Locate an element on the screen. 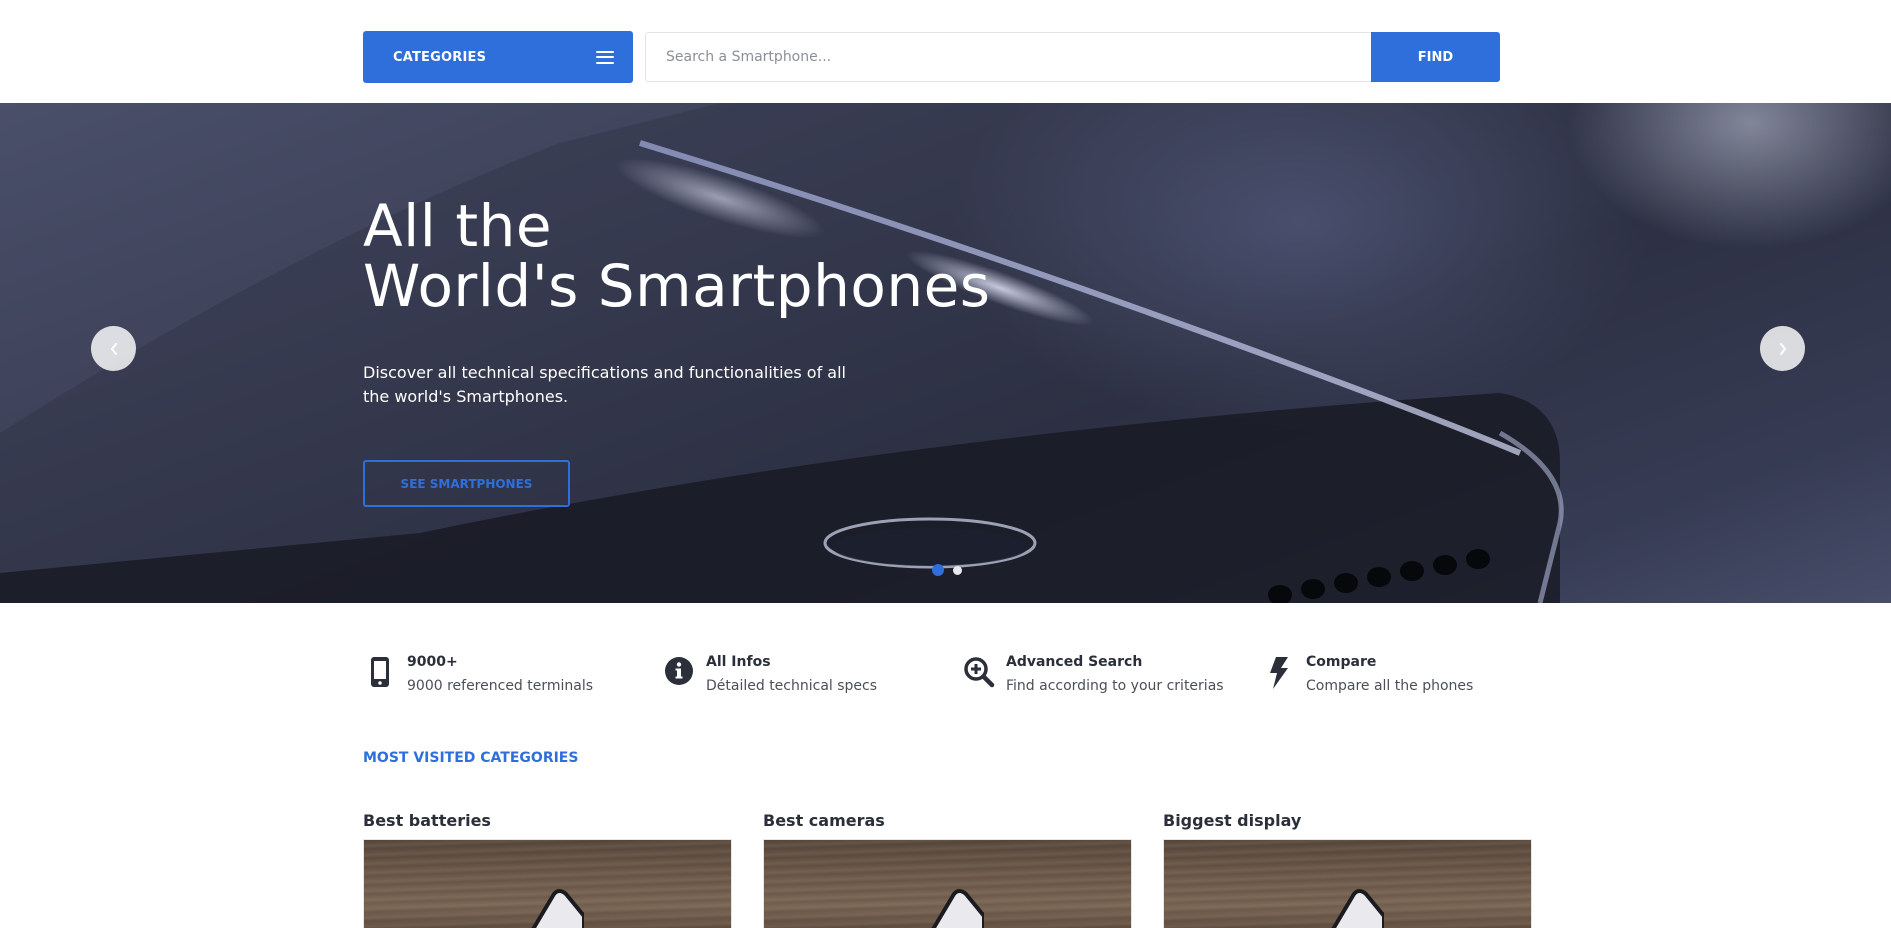 This screenshot has width=1891, height=928. categories-label: CATEGORIES is located at coordinates (440, 57).